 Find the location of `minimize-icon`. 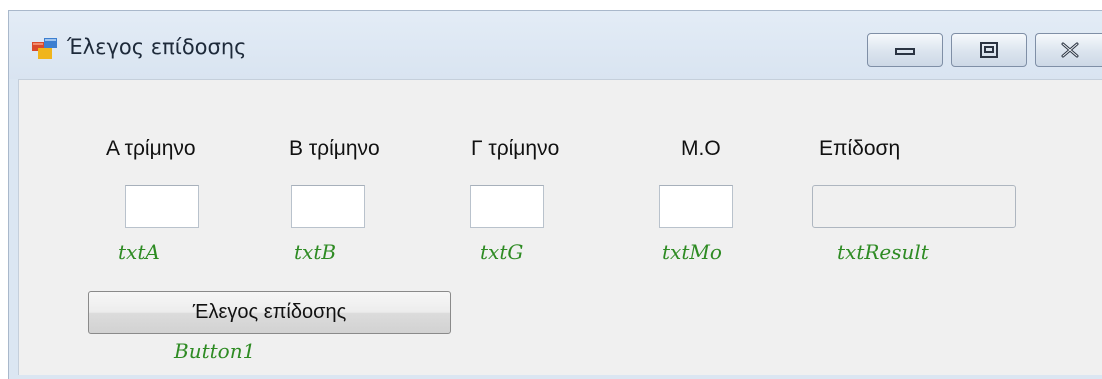

minimize-icon is located at coordinates (905, 51).